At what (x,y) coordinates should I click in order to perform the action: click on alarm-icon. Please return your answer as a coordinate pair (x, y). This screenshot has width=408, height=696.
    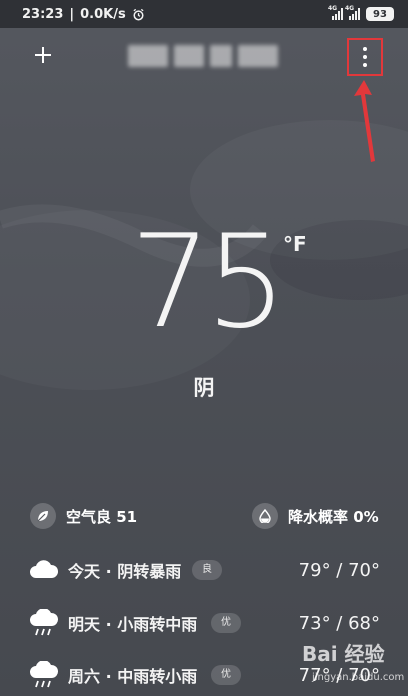
    Looking at the image, I should click on (138, 14).